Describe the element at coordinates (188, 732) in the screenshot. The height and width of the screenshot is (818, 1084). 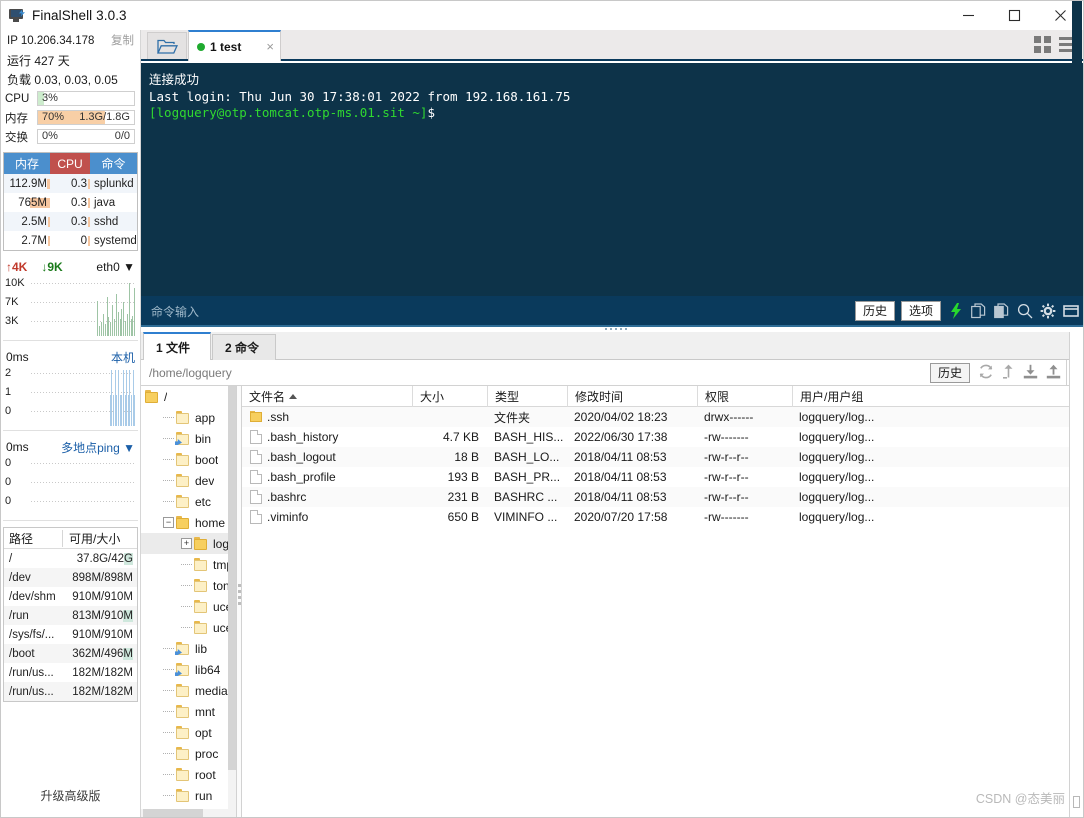
I see `tree-node-opt: opt` at that location.